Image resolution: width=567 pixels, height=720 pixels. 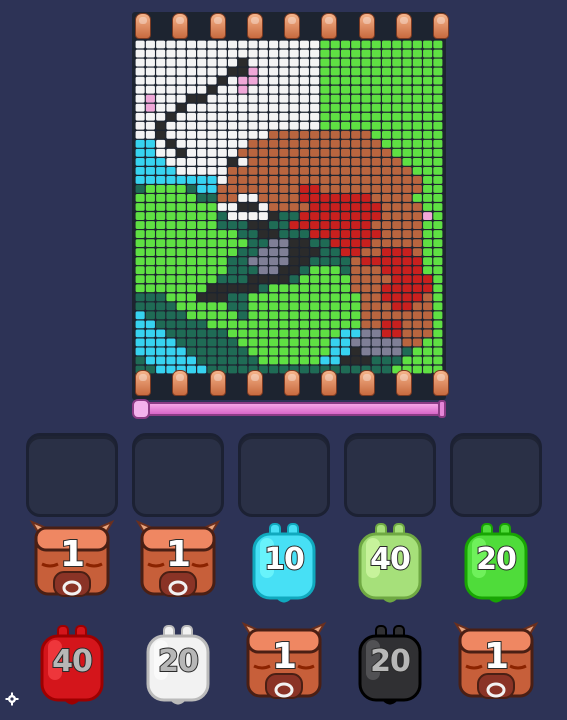 What do you see at coordinates (12, 699) in the screenshot?
I see `settings-gear-icon` at bounding box center [12, 699].